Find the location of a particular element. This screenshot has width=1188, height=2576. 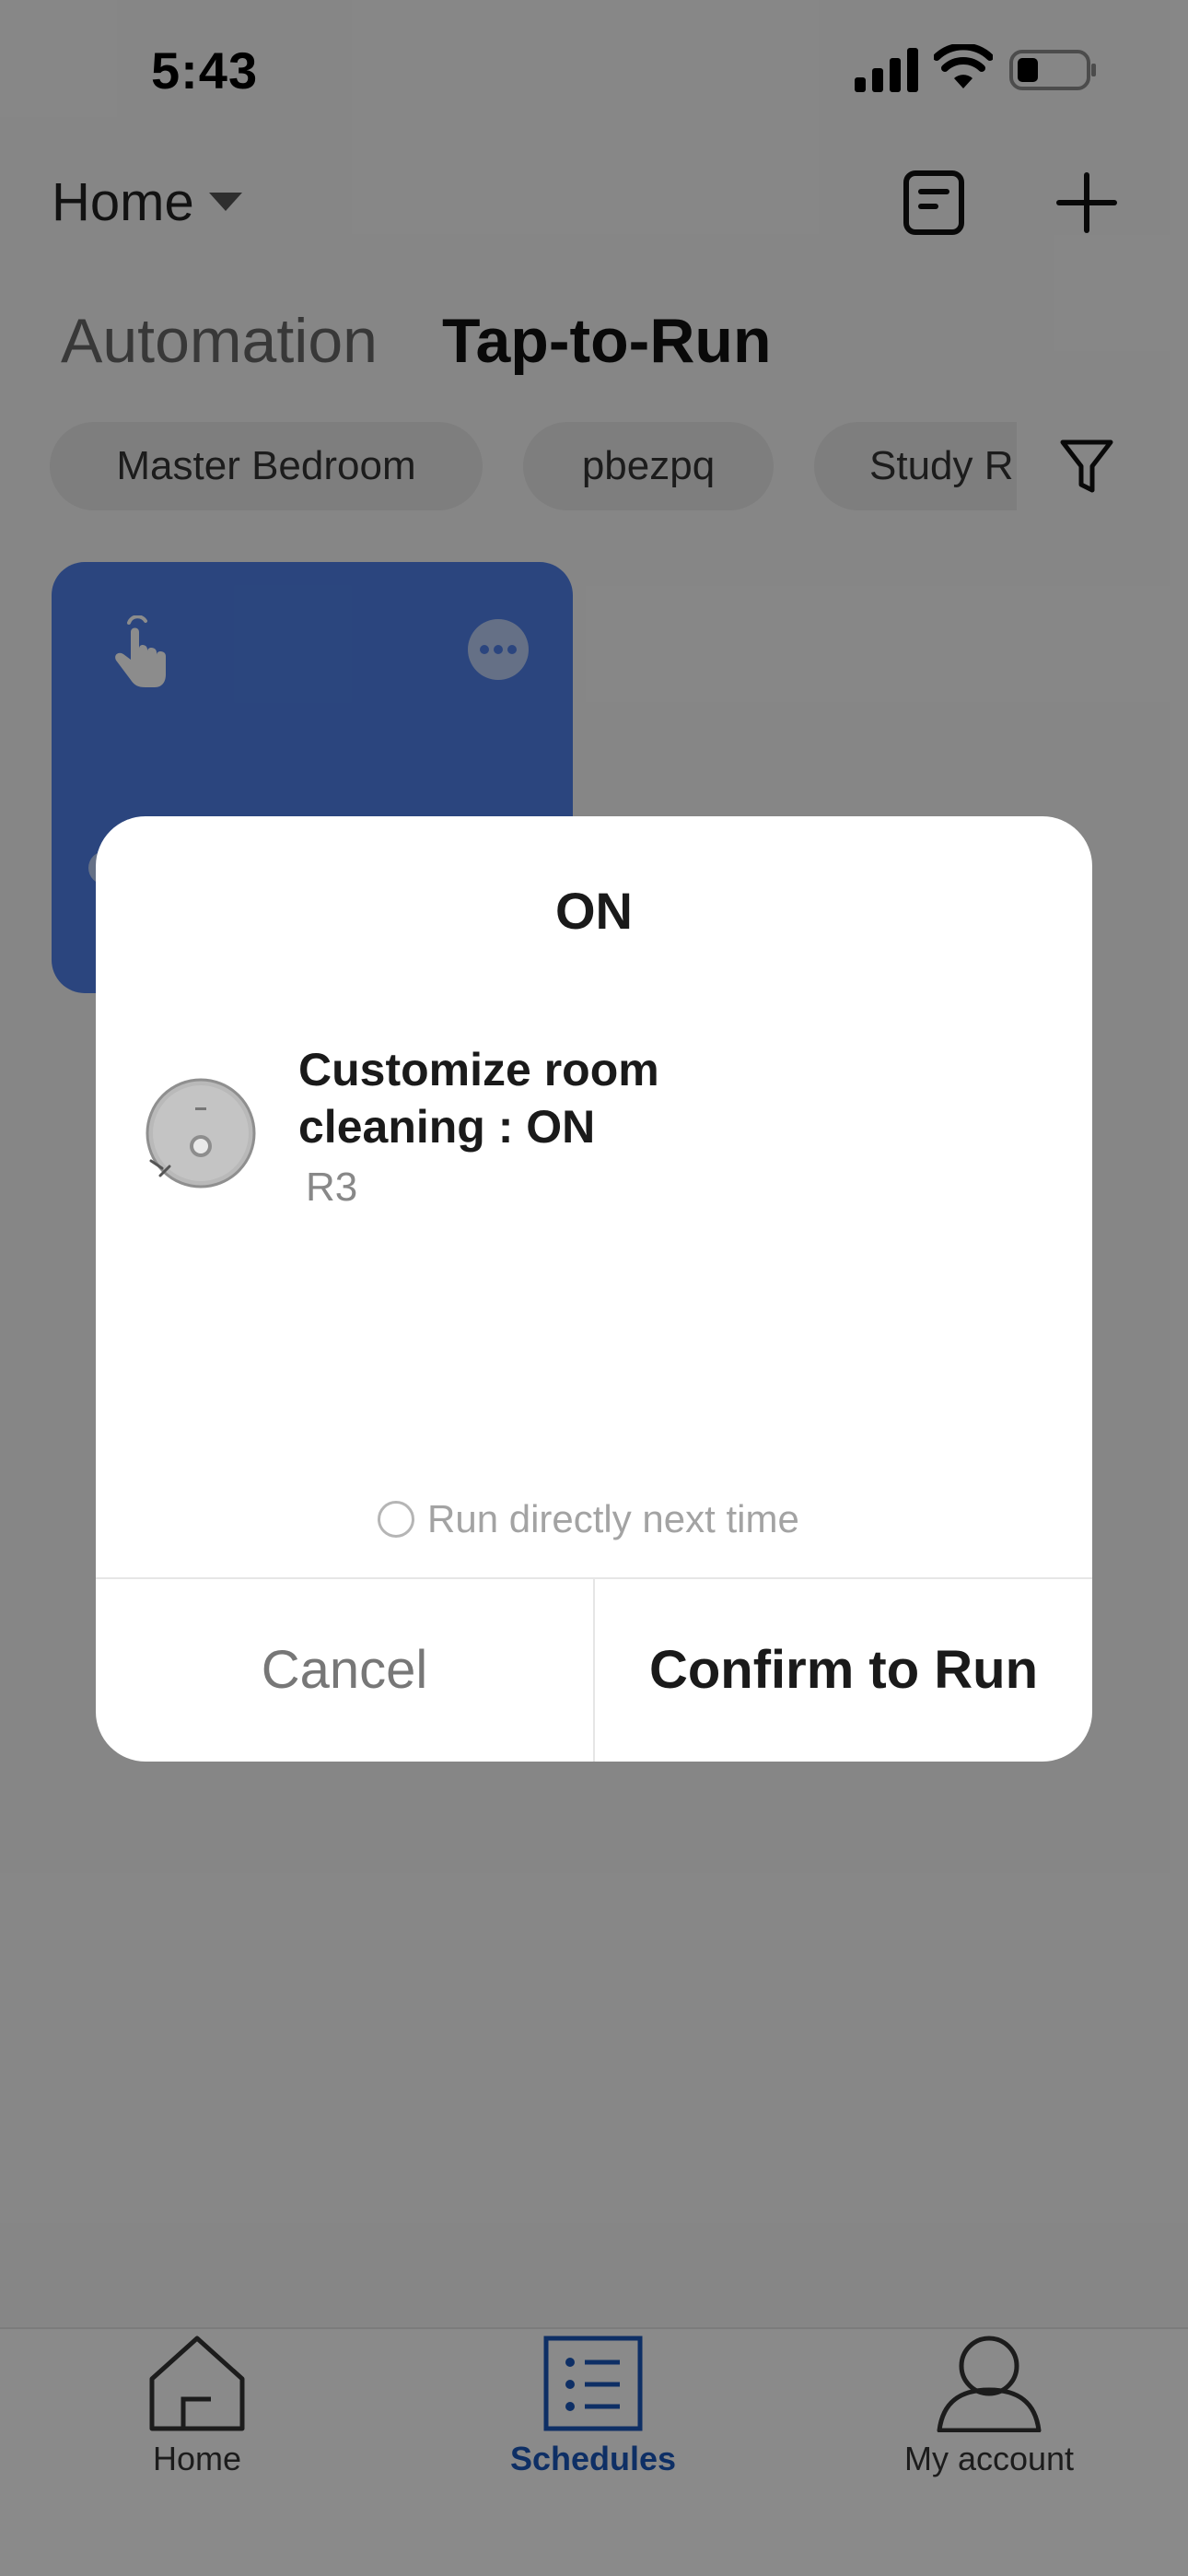

run-directly-label: Run directly next time is located at coordinates (613, 1518).